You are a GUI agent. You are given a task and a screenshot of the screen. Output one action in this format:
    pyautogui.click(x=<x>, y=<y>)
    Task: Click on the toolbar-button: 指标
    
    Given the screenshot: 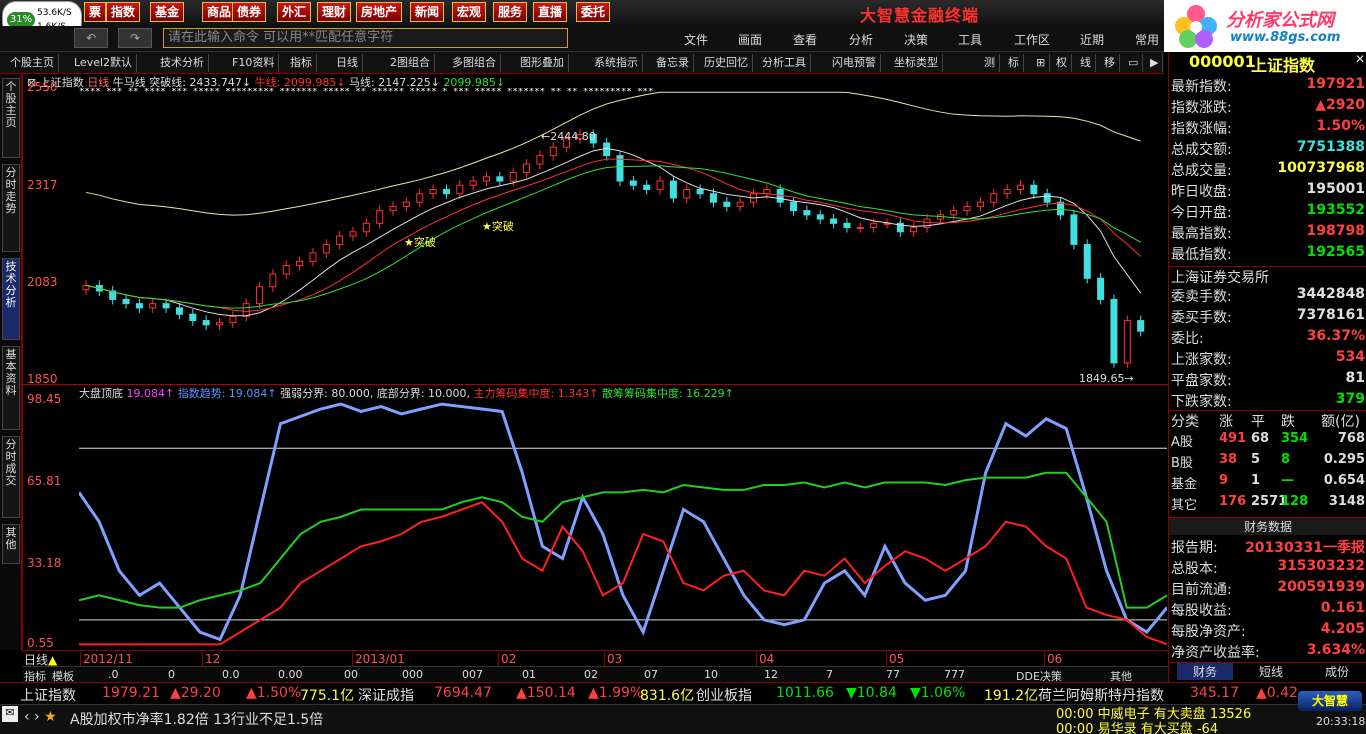 What is the action you would take?
    pyautogui.click(x=301, y=63)
    